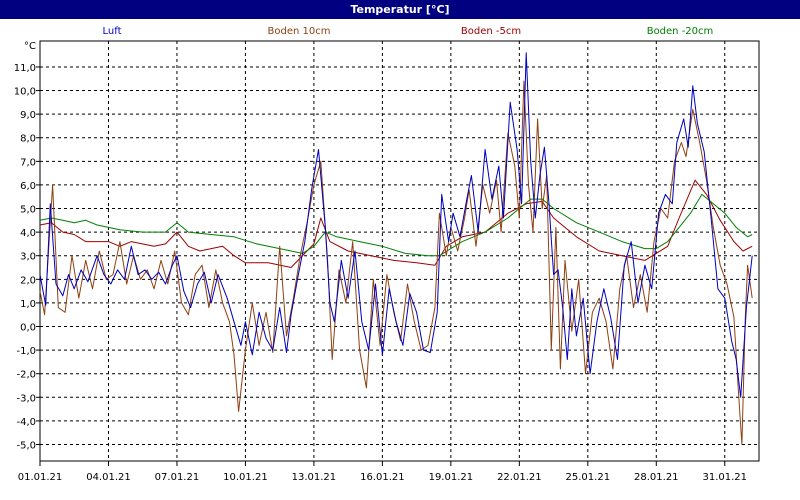 This screenshot has height=500, width=800. What do you see at coordinates (26, 398) in the screenshot?
I see `y-tick-label: -3,0` at bounding box center [26, 398].